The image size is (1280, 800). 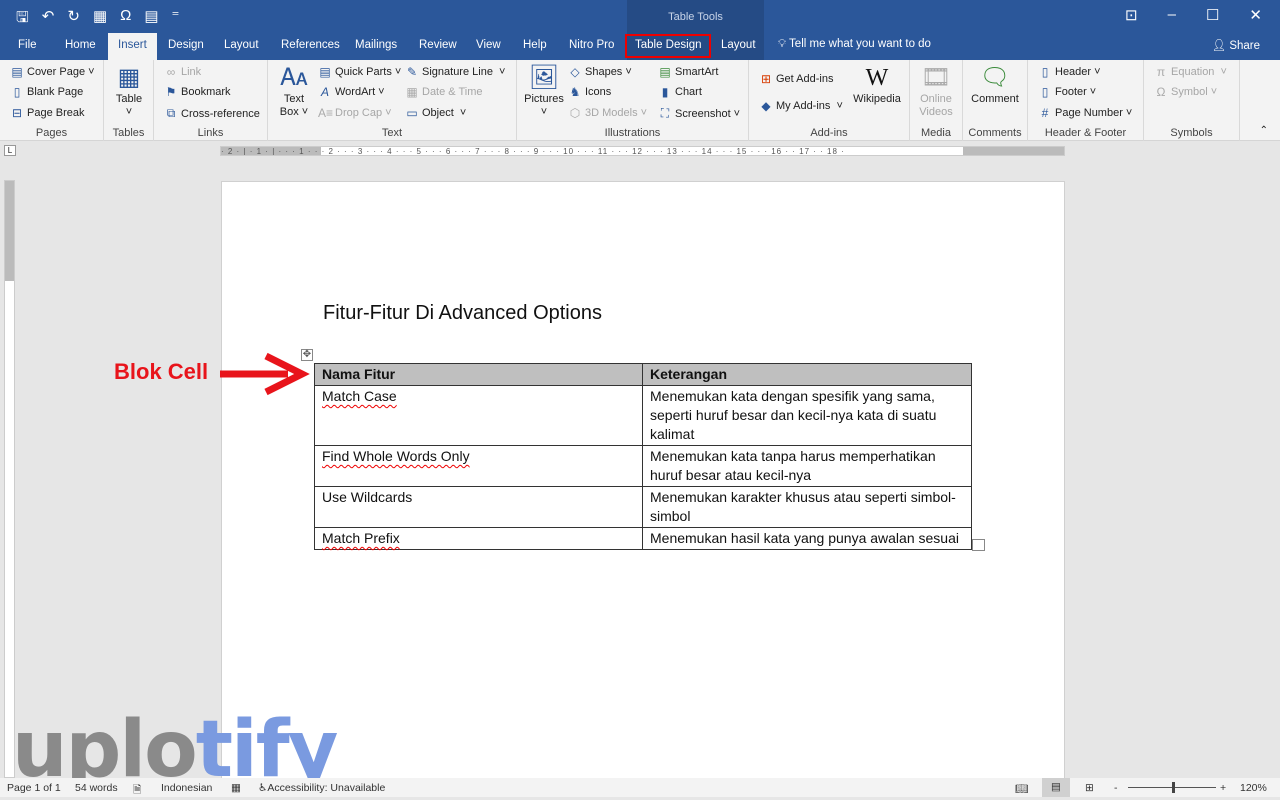 What do you see at coordinates (995, 84) in the screenshot?
I see `comment-button: 🗨︎ Comment` at bounding box center [995, 84].